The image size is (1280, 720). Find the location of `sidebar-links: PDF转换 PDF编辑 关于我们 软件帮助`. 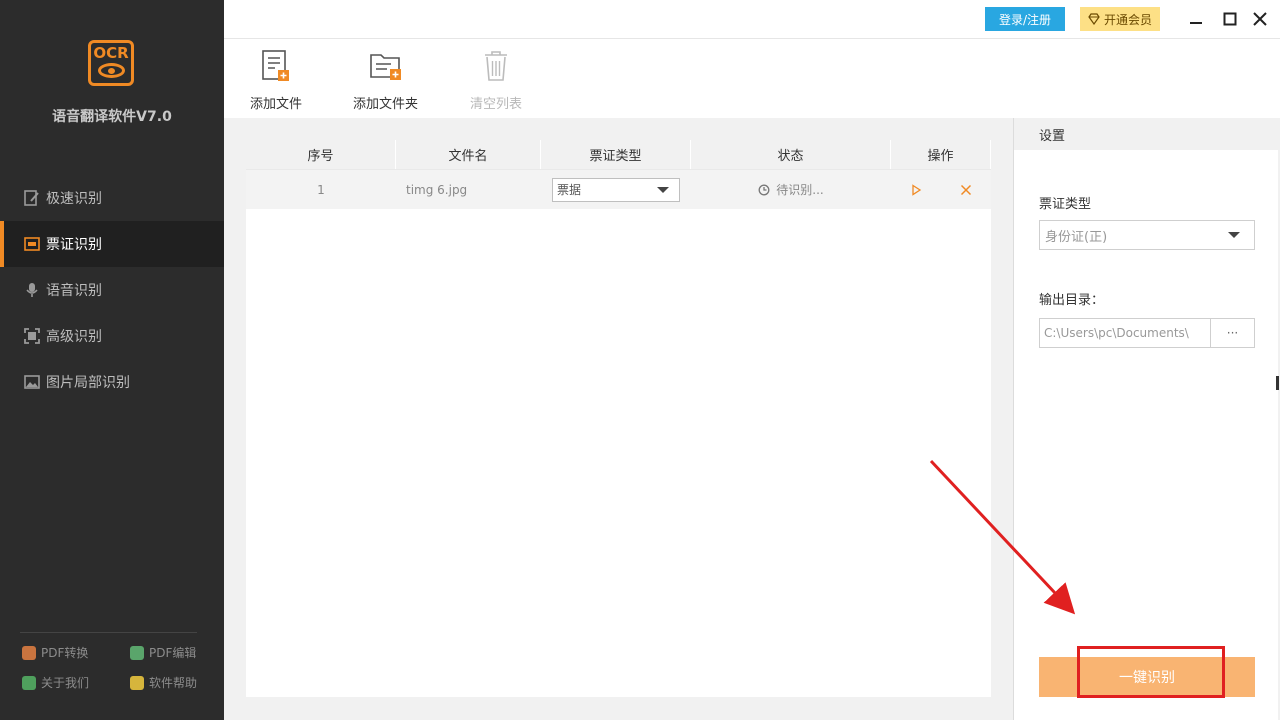

sidebar-links: PDF转换 PDF编辑 关于我们 软件帮助 is located at coordinates (117, 667).